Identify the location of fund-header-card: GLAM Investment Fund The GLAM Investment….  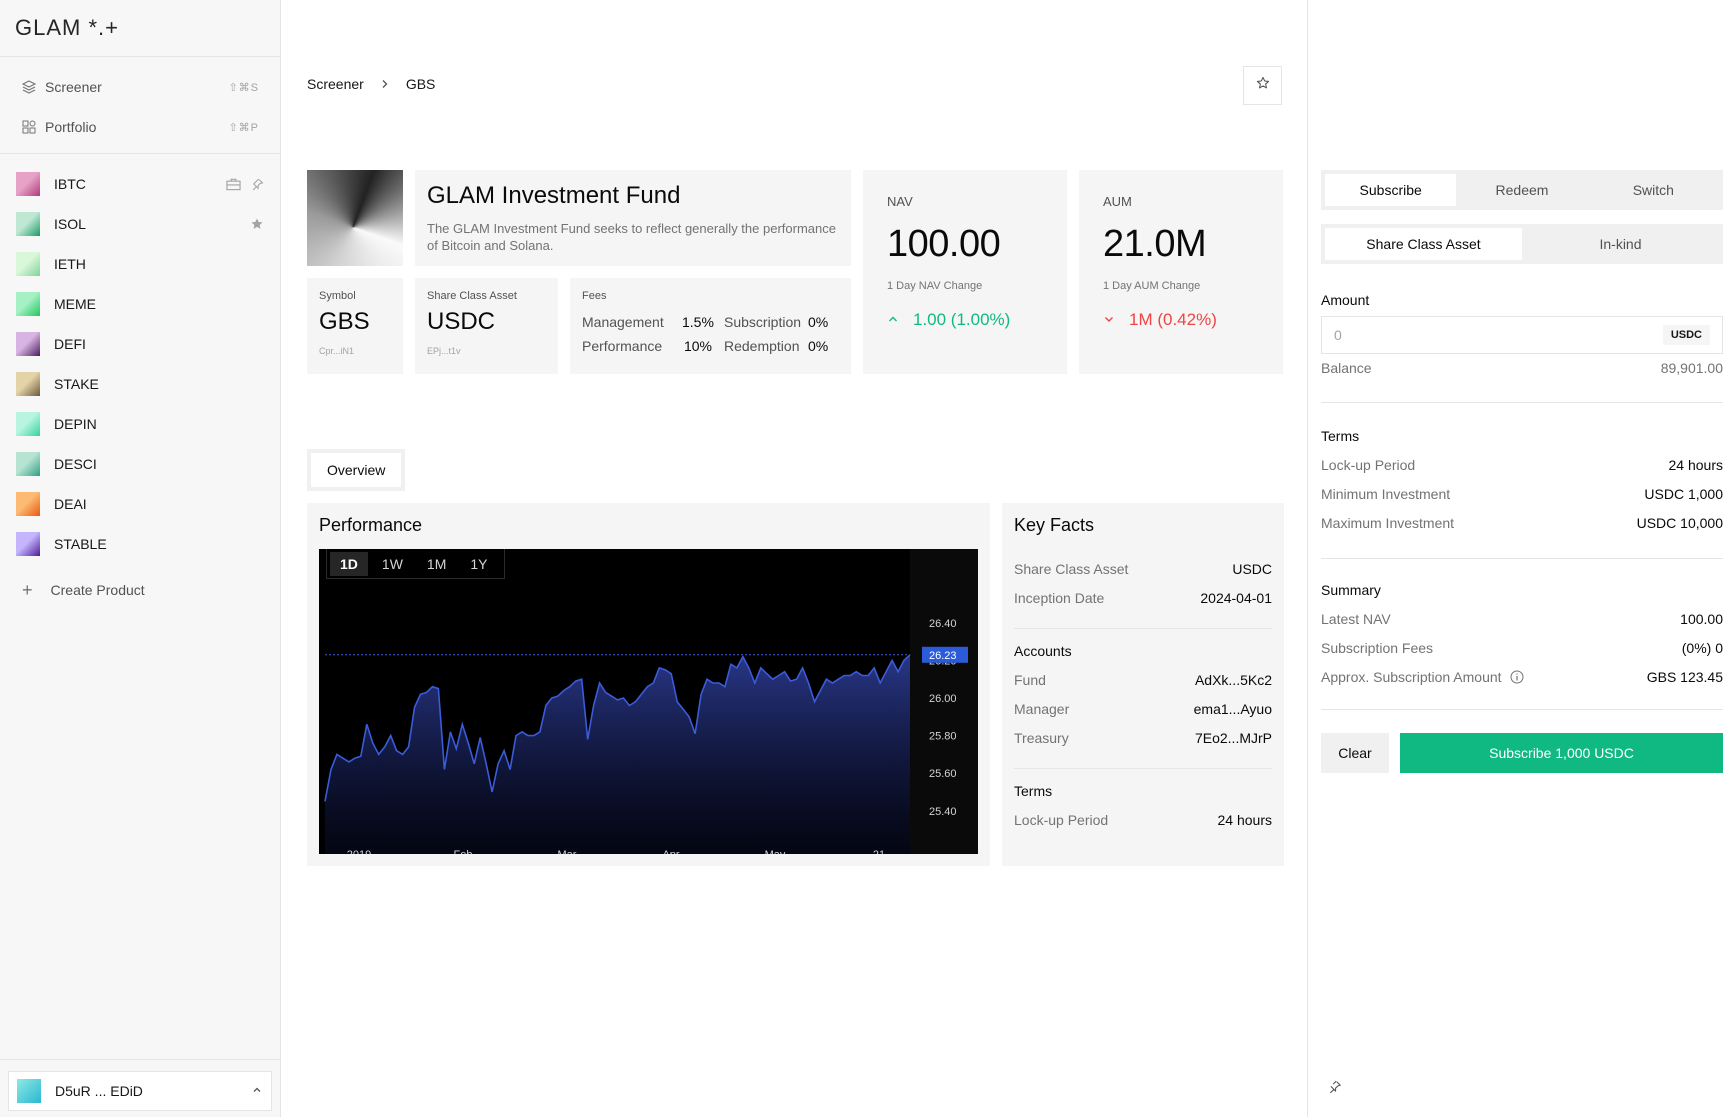
(633, 218).